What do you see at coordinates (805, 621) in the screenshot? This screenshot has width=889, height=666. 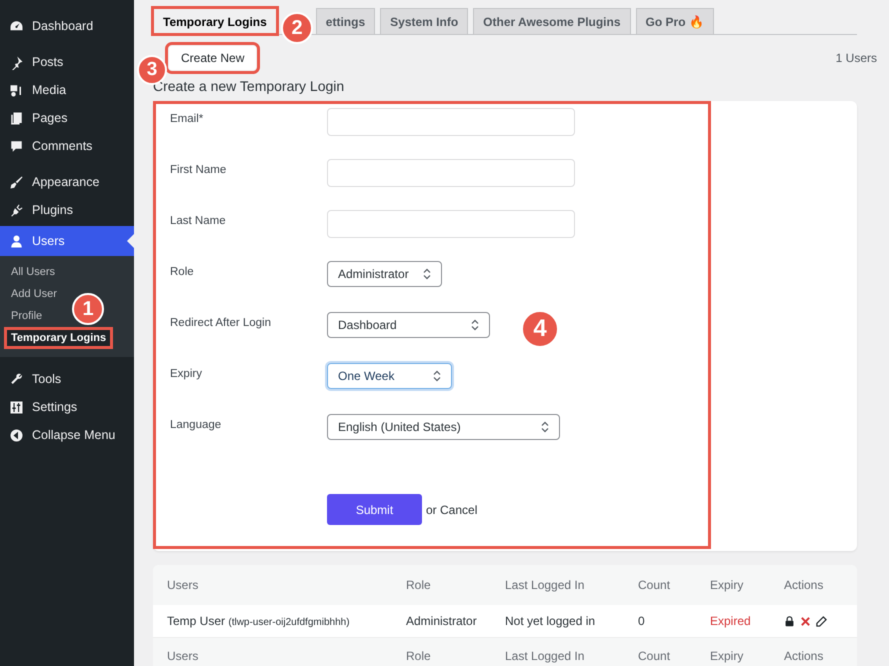 I see `delete-icon` at bounding box center [805, 621].